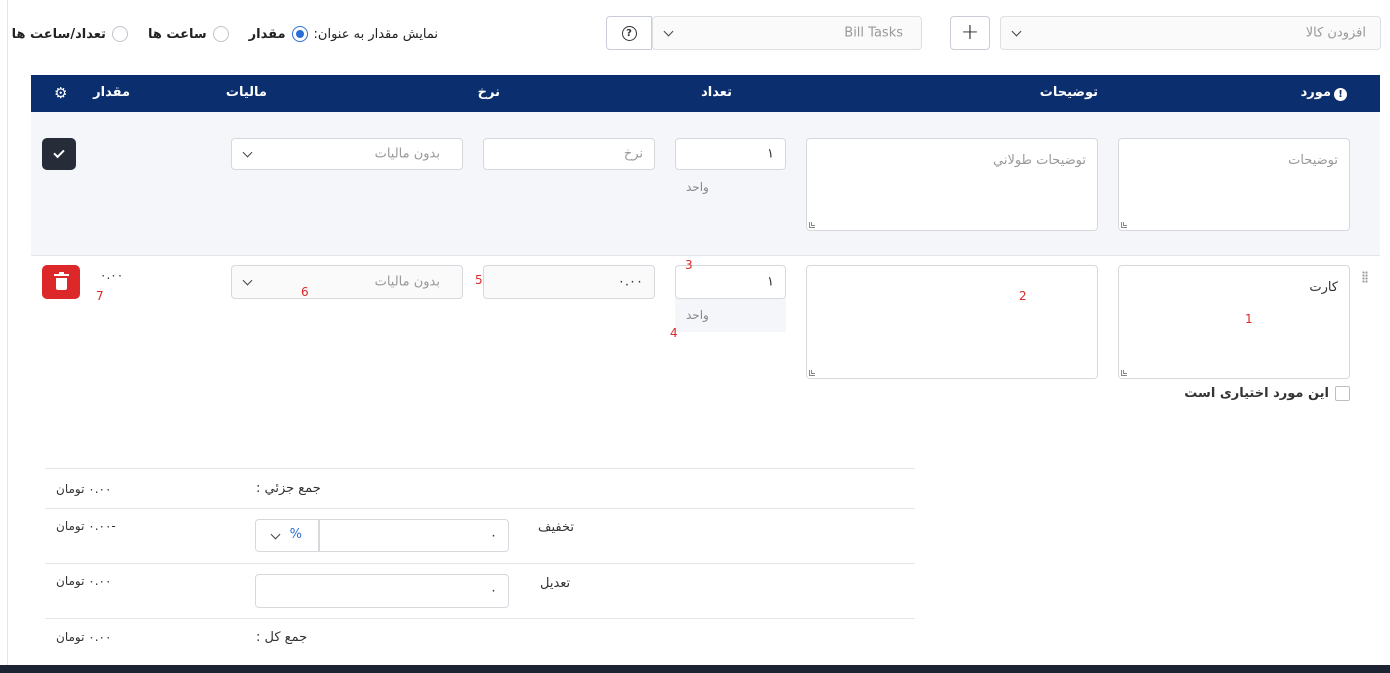 Image resolution: width=1390 pixels, height=673 pixels. Describe the element at coordinates (382, 591) in the screenshot. I see `adjustment-input: ٠` at that location.